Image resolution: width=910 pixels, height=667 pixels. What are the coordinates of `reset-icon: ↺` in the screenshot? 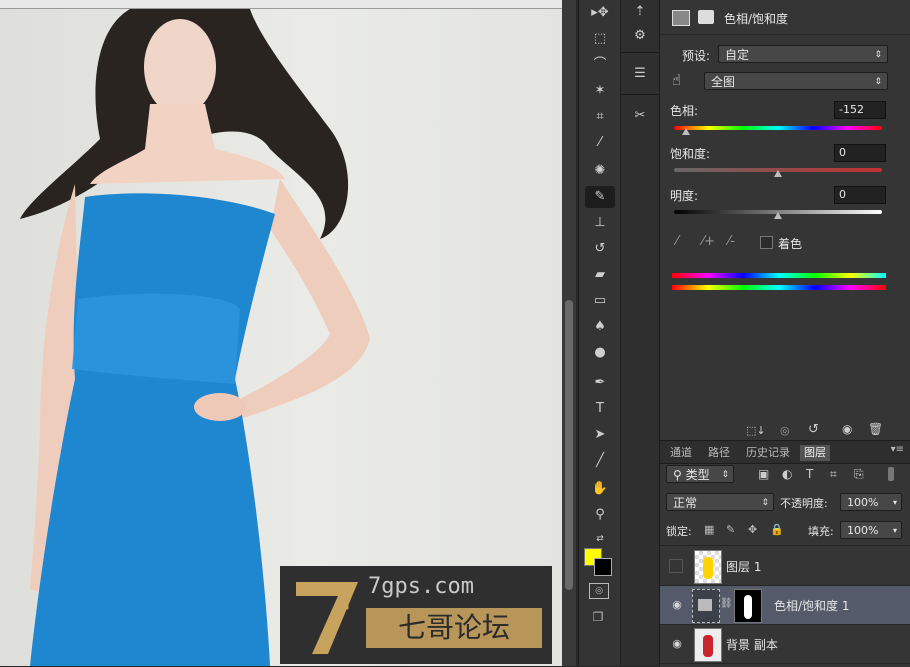 It's located at (813, 429).